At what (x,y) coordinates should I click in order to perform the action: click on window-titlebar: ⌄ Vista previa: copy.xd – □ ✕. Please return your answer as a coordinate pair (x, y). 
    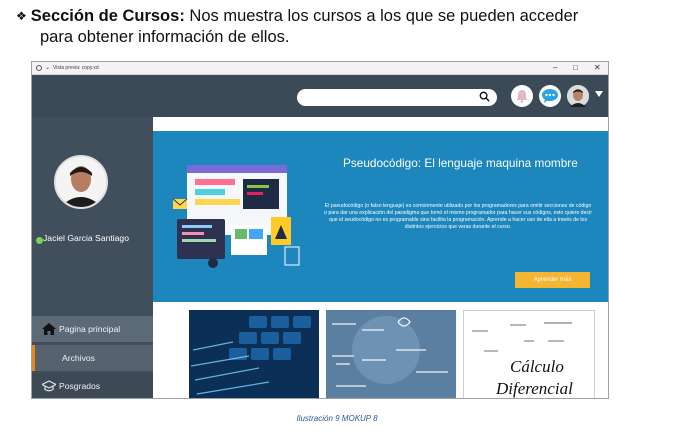
    Looking at the image, I should click on (320, 68).